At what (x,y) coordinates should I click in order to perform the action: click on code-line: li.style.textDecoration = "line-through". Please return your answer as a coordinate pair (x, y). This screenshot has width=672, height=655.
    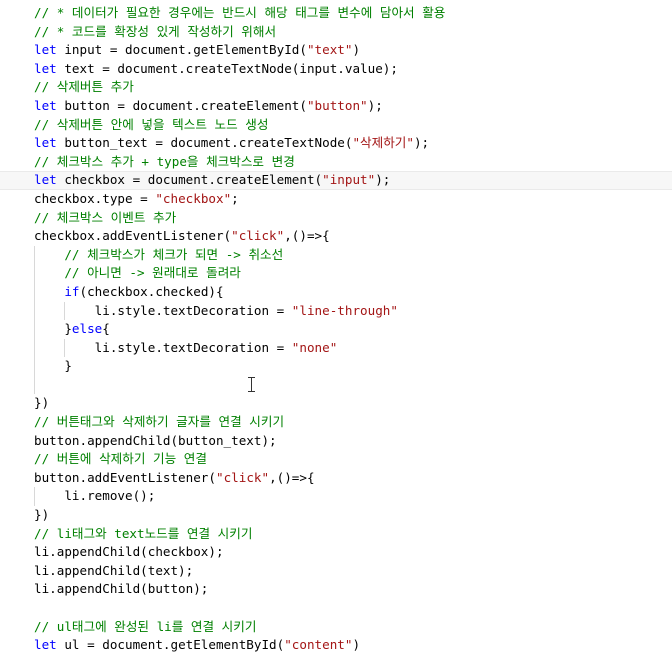
    Looking at the image, I should click on (352, 311).